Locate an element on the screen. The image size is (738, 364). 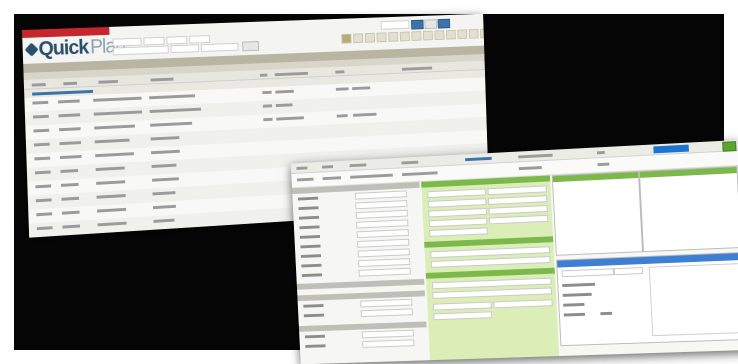
summary-date is located at coordinates (305, 180).